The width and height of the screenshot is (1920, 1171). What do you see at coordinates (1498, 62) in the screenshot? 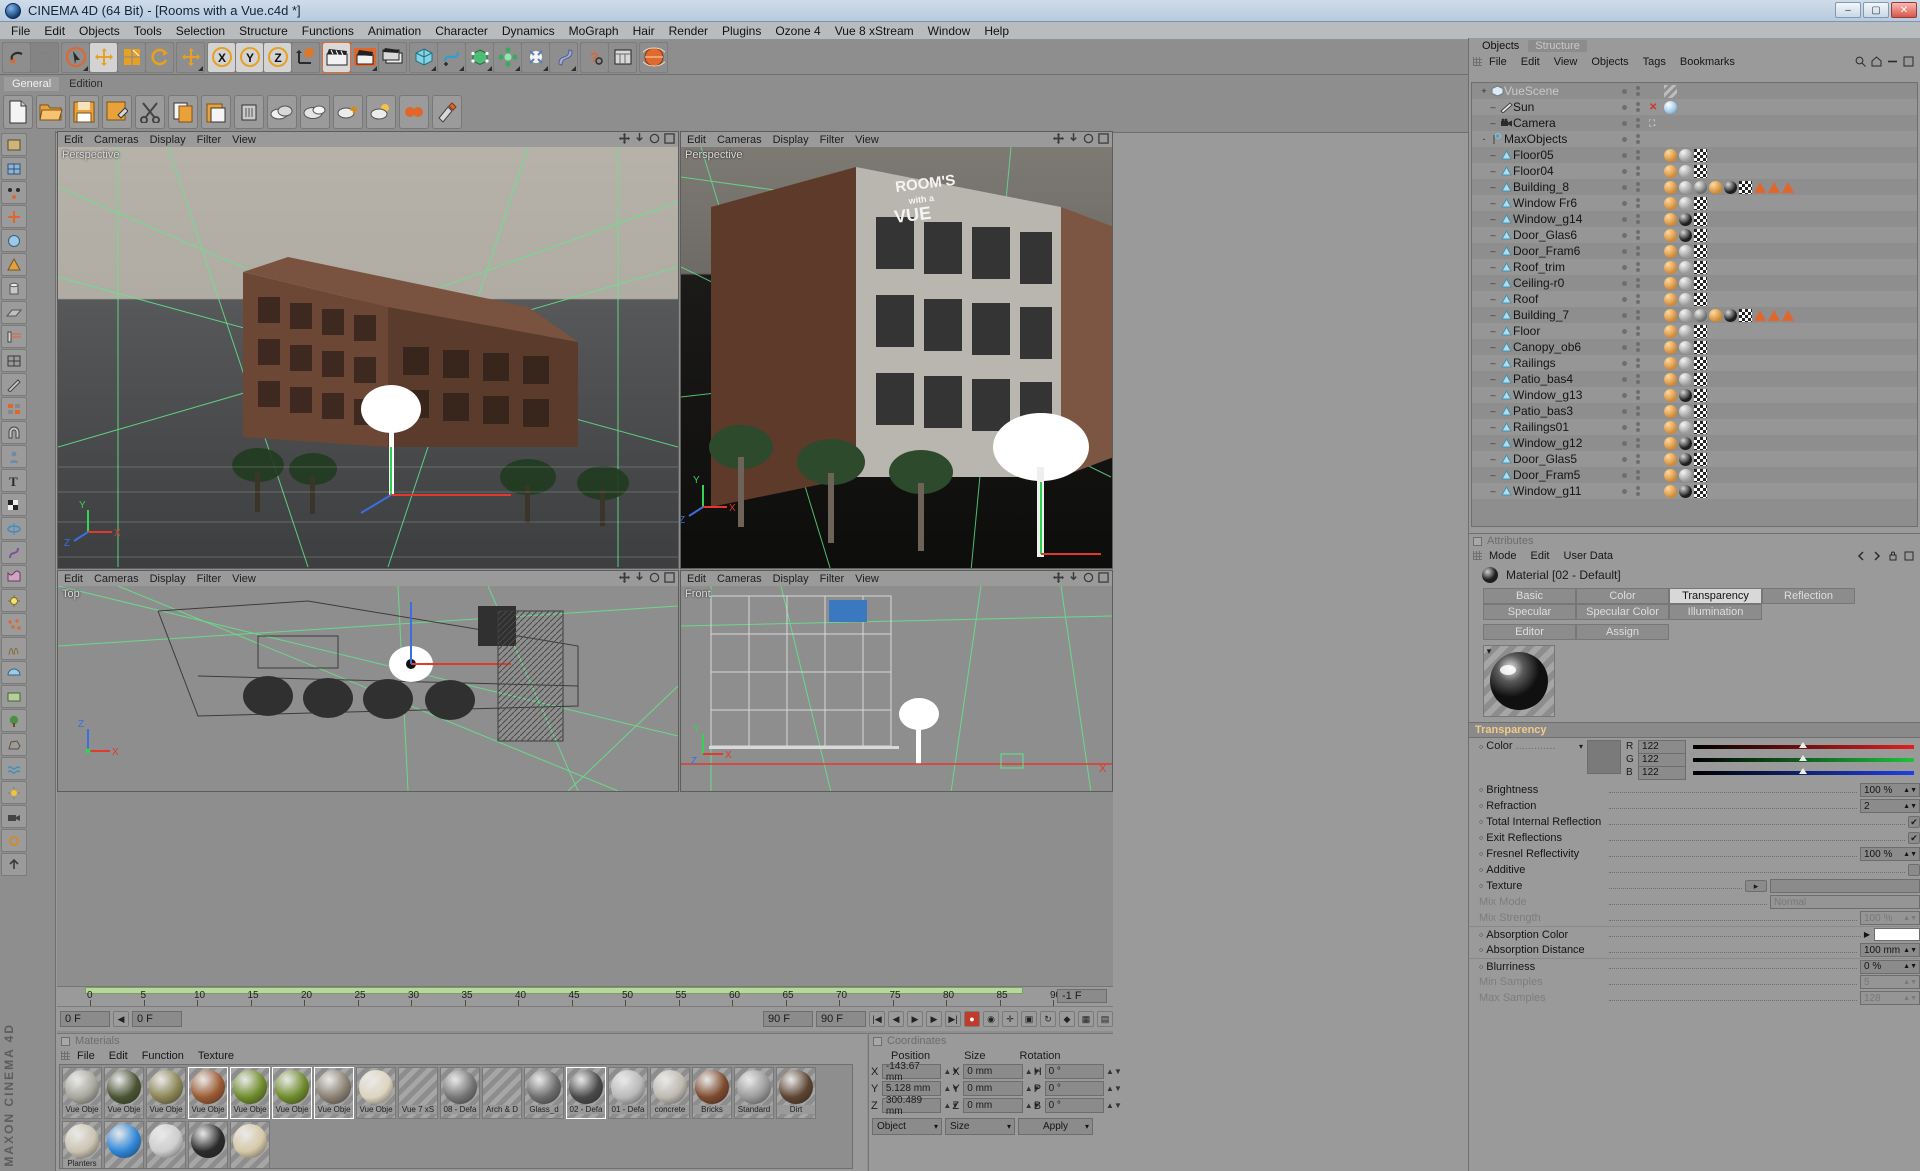
I see `om-menu-file: File` at bounding box center [1498, 62].